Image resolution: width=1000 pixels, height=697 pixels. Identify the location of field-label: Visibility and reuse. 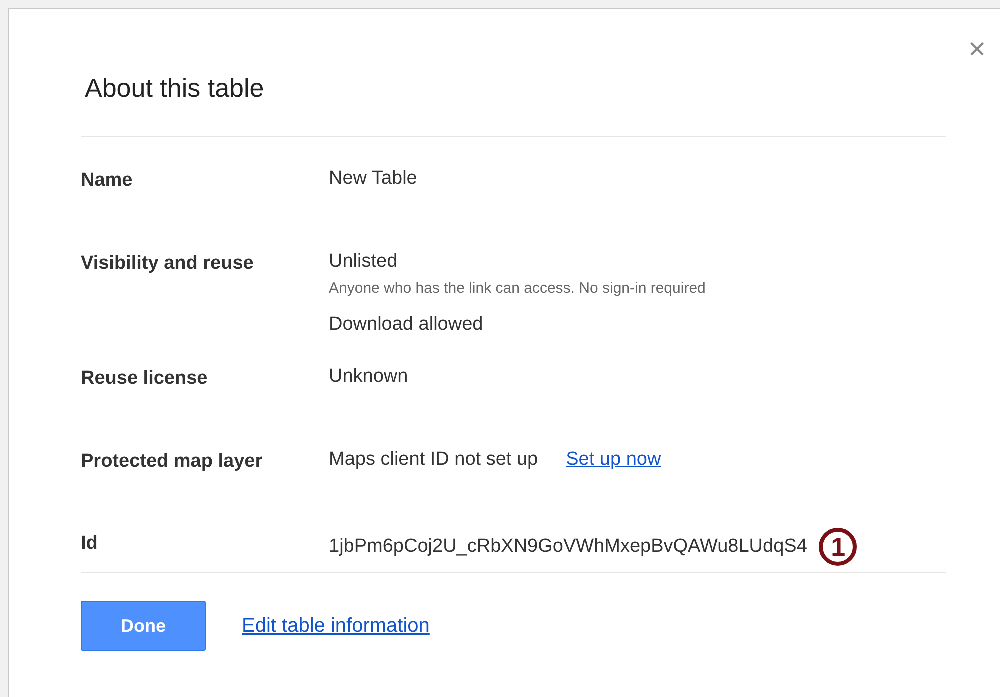
(168, 264).